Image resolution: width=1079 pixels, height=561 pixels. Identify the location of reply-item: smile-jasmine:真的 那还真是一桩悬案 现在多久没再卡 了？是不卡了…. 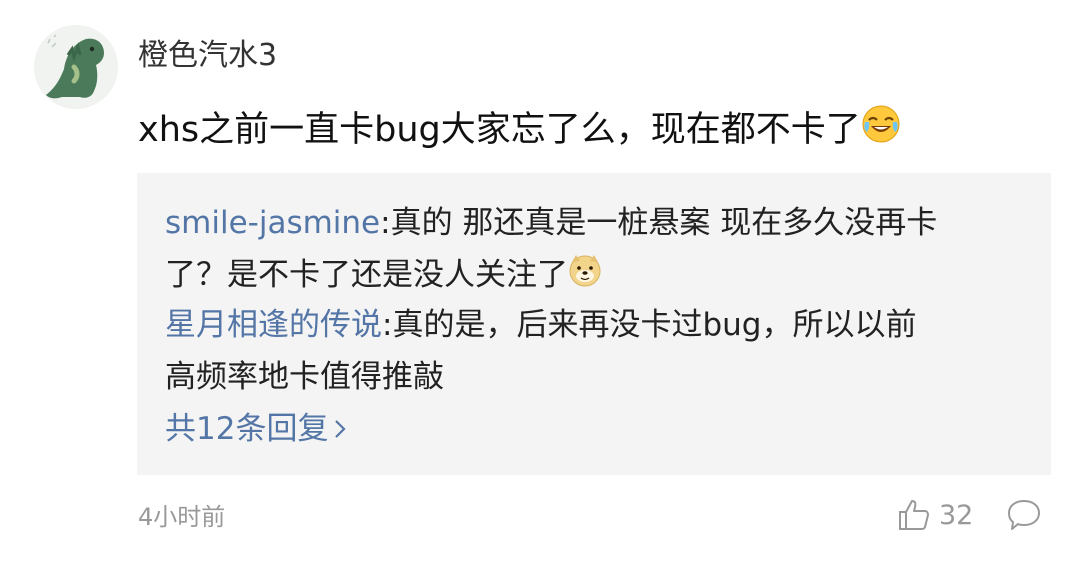
(590, 250).